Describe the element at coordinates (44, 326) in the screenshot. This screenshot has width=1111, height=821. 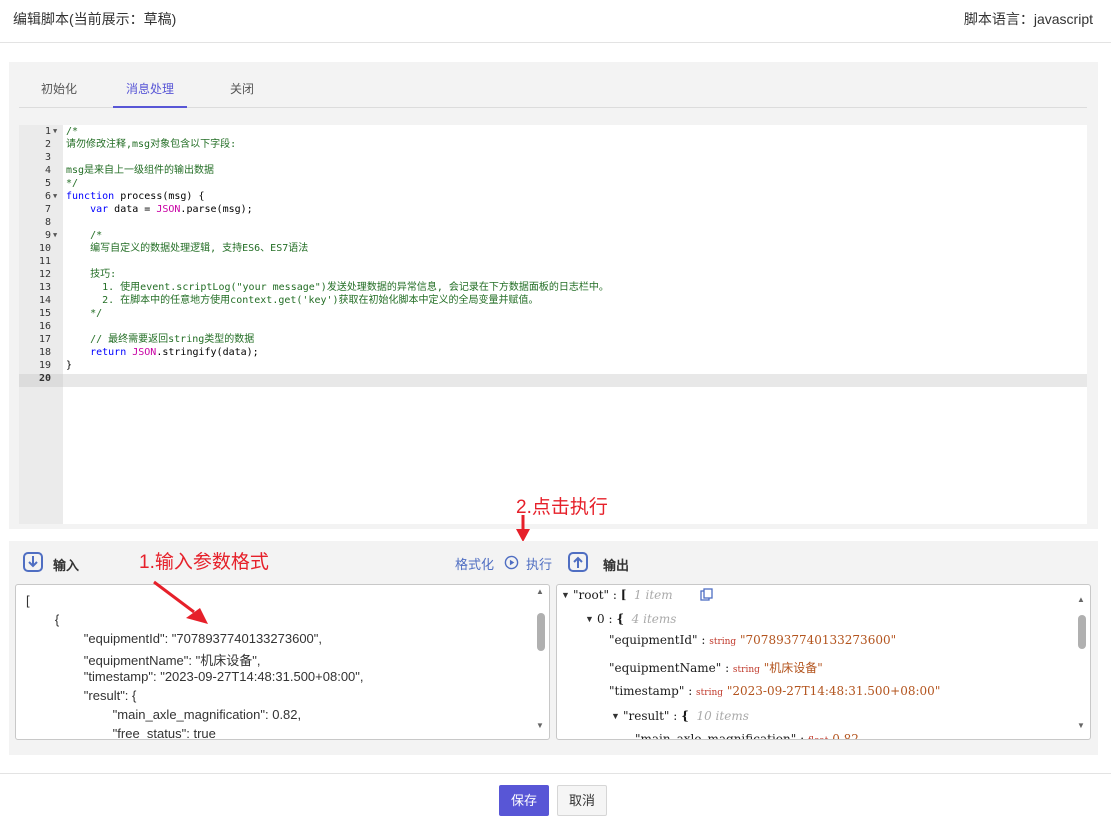
I see `line-number: 16` at that location.